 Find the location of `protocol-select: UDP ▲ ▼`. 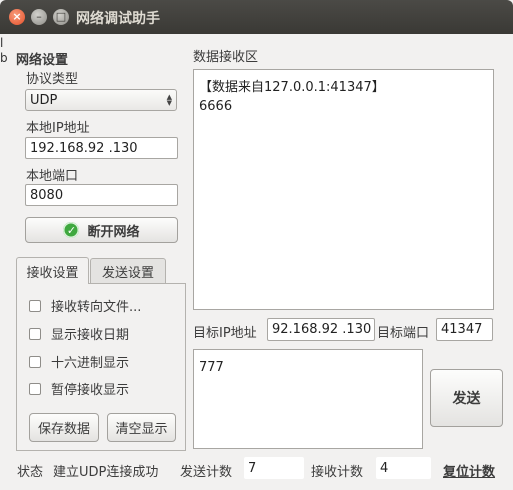

protocol-select: UDP ▲ ▼ is located at coordinates (101, 100).